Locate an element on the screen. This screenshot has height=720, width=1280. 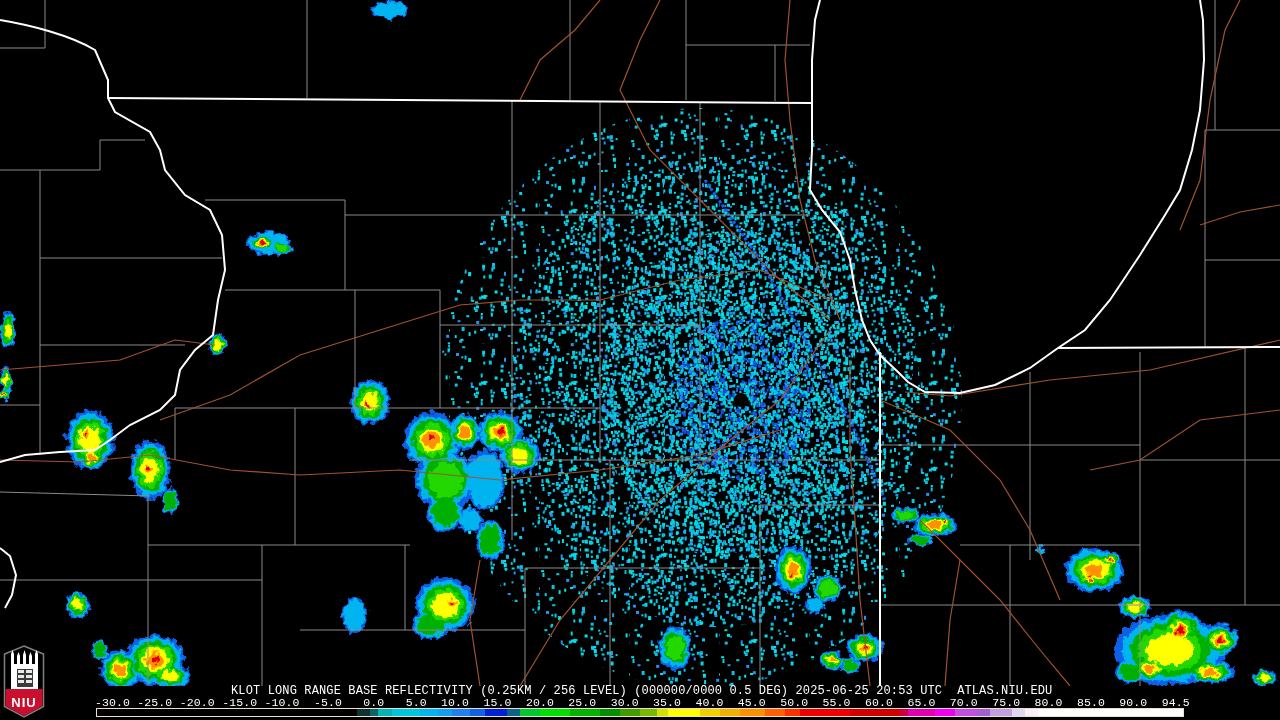
scale-label: -10.0 is located at coordinates (281, 702).